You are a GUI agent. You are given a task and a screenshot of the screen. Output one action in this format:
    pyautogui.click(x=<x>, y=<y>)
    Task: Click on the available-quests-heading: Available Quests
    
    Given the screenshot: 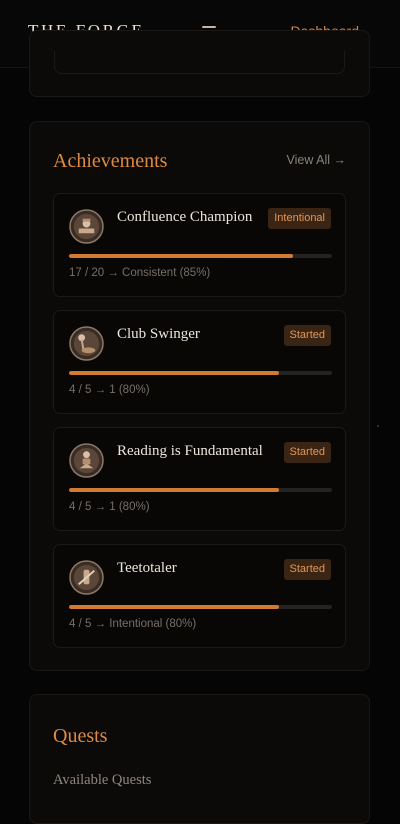 What is the action you would take?
    pyautogui.click(x=102, y=780)
    